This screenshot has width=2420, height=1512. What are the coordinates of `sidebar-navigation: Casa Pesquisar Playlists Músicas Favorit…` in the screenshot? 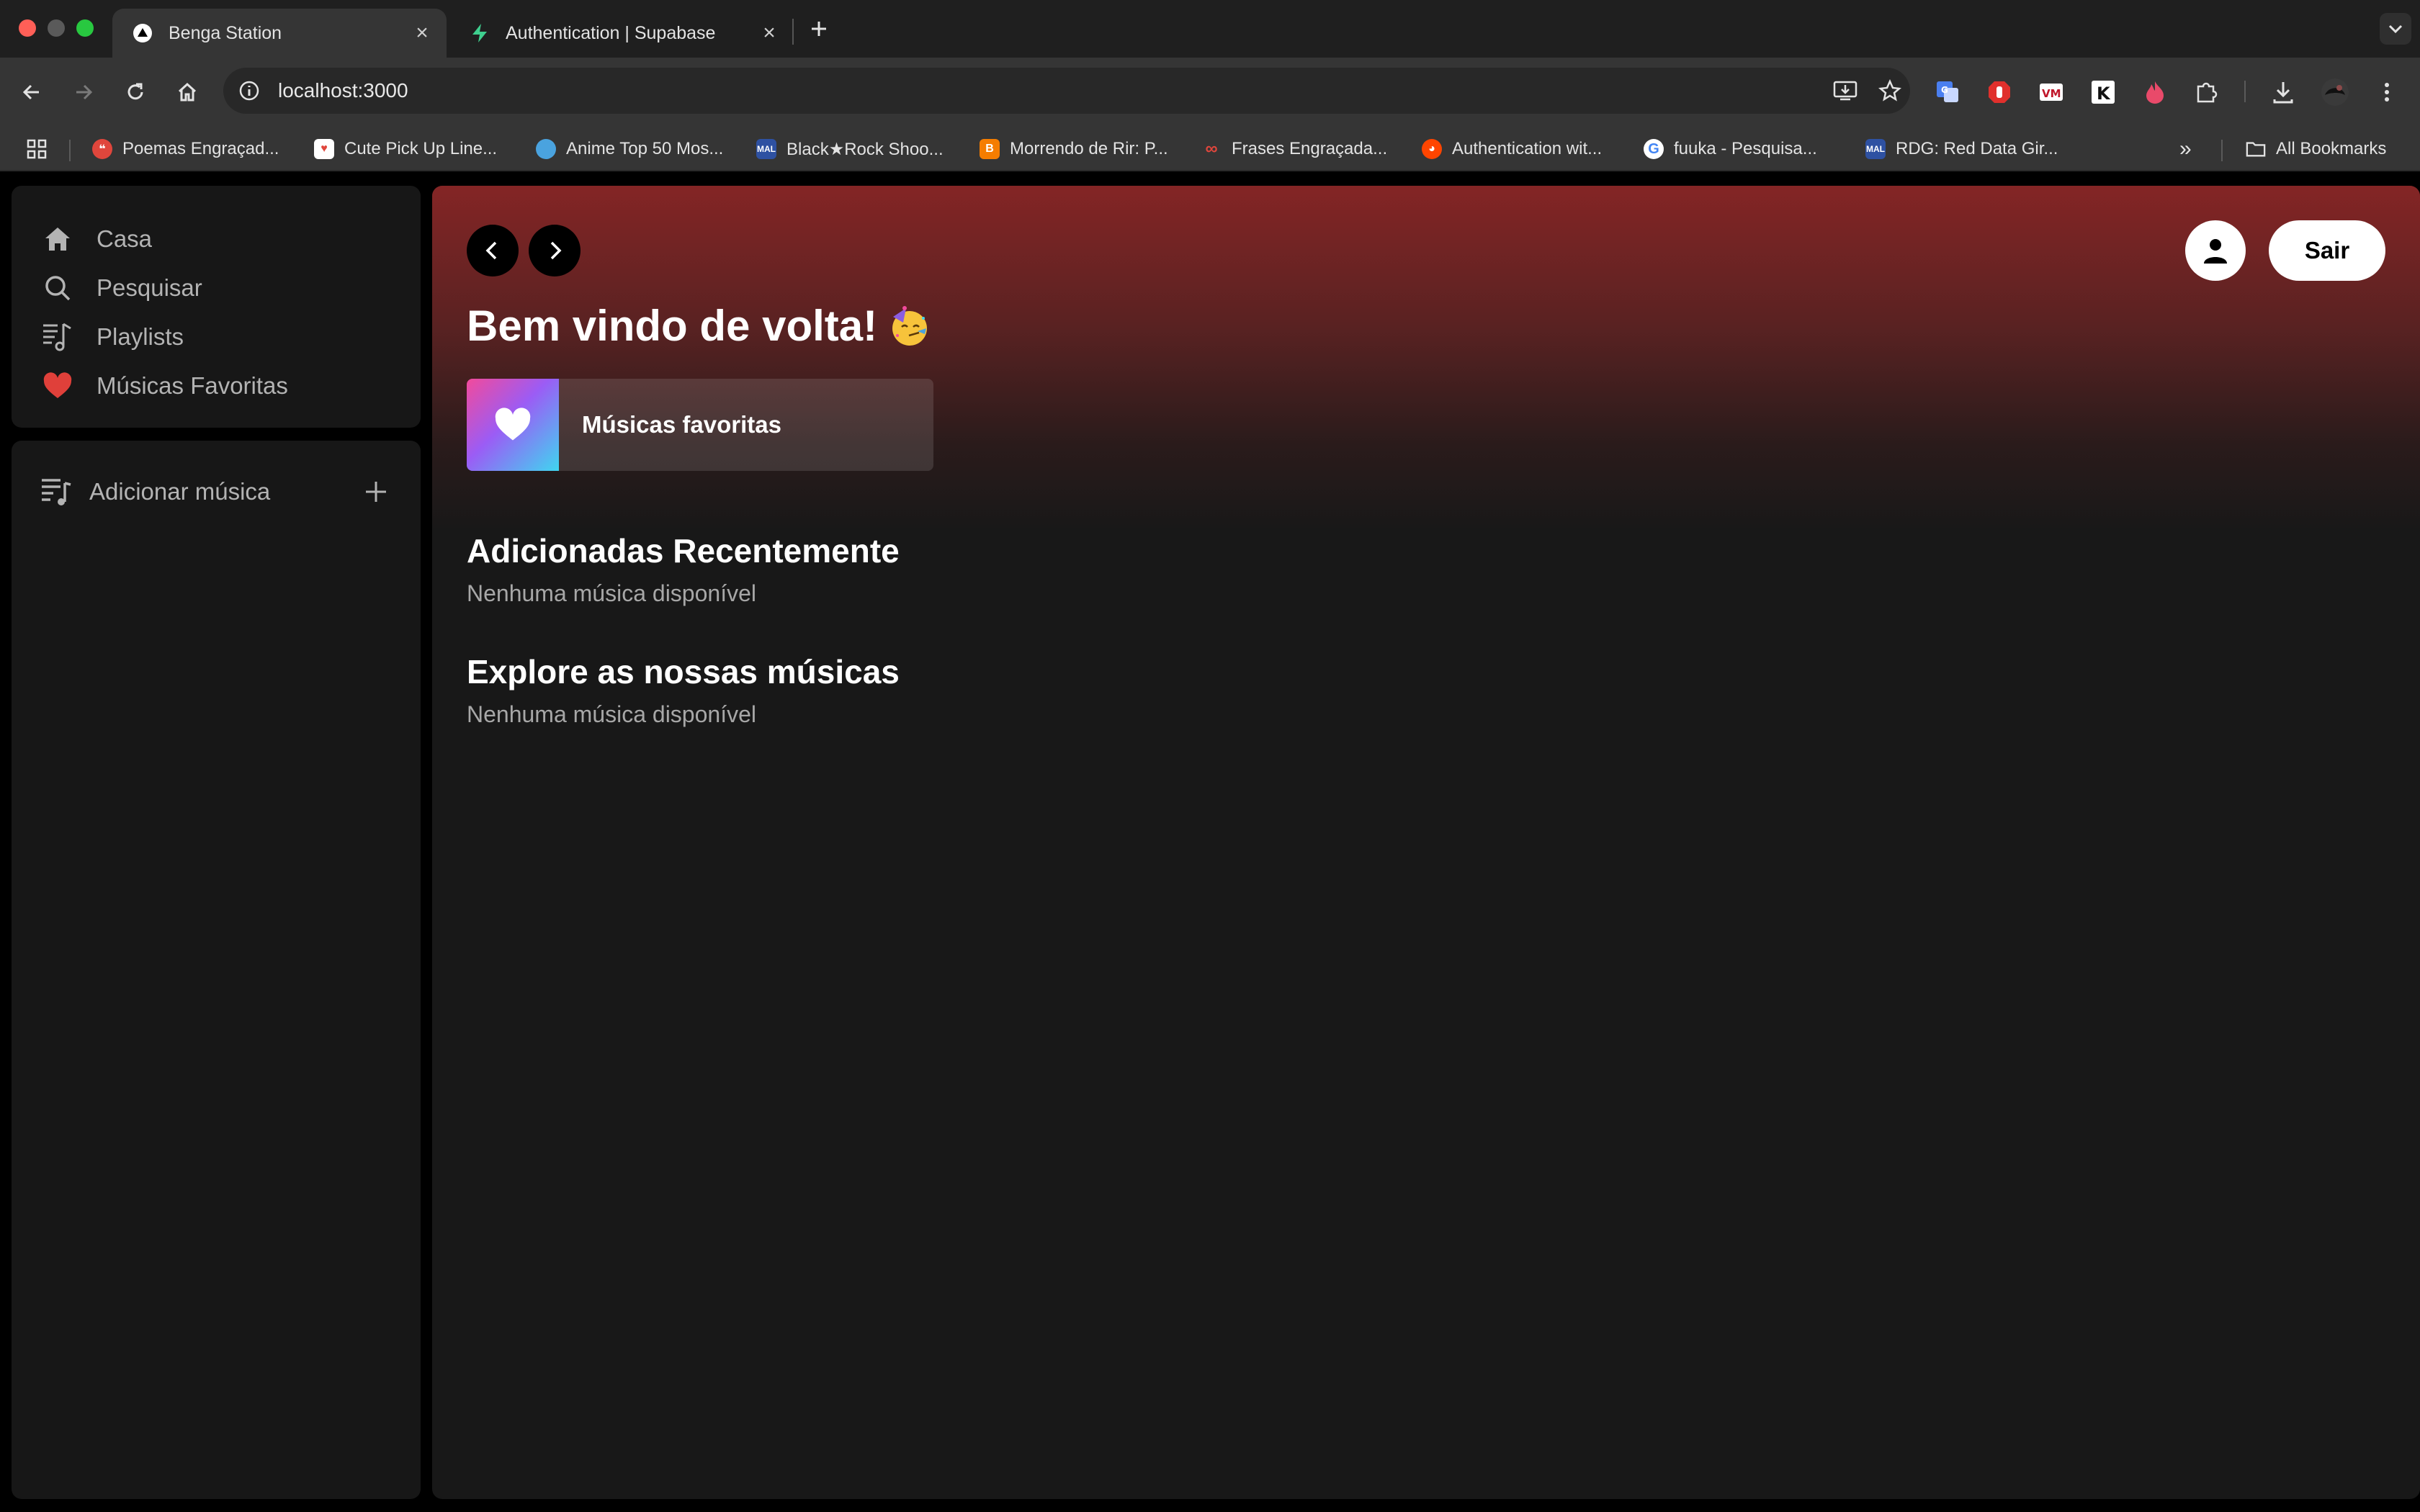 It's located at (216, 307).